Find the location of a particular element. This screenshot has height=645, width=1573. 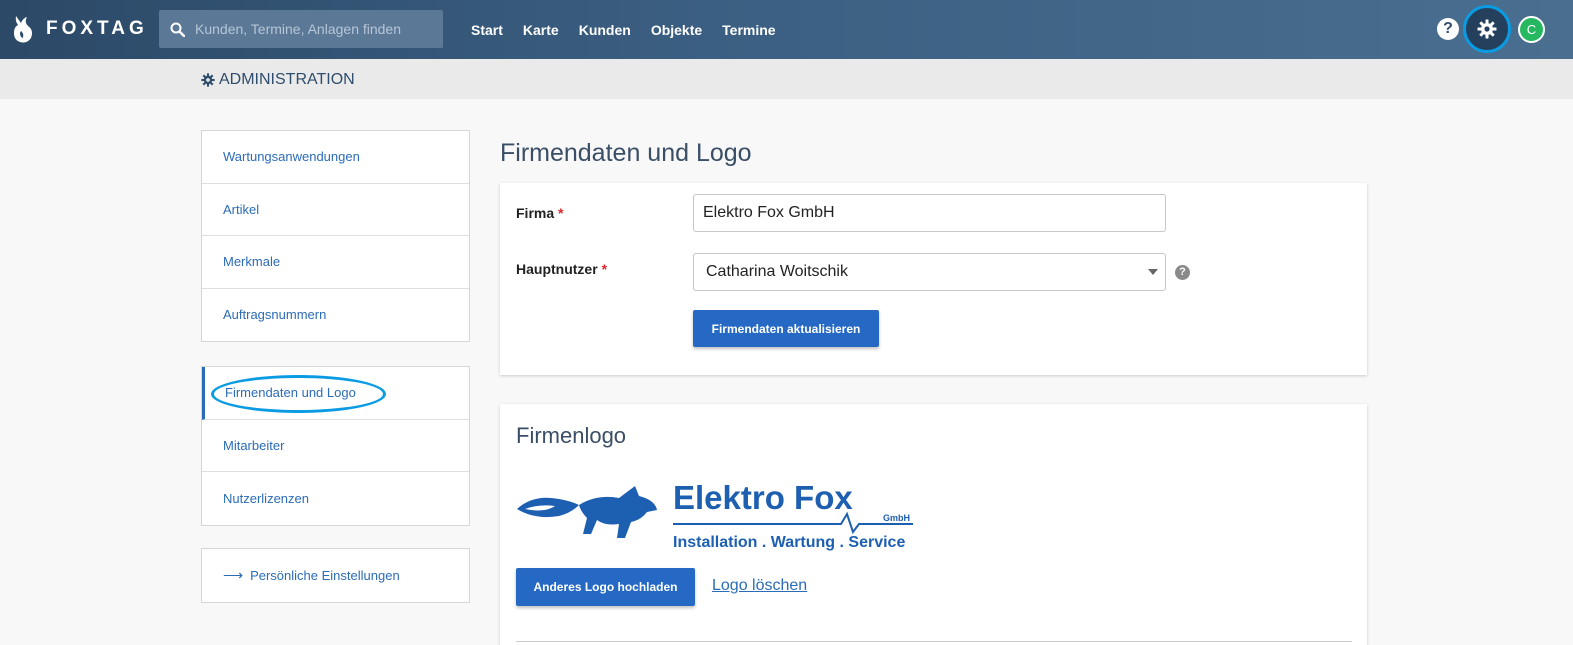

help-icon: ? is located at coordinates (1448, 29).